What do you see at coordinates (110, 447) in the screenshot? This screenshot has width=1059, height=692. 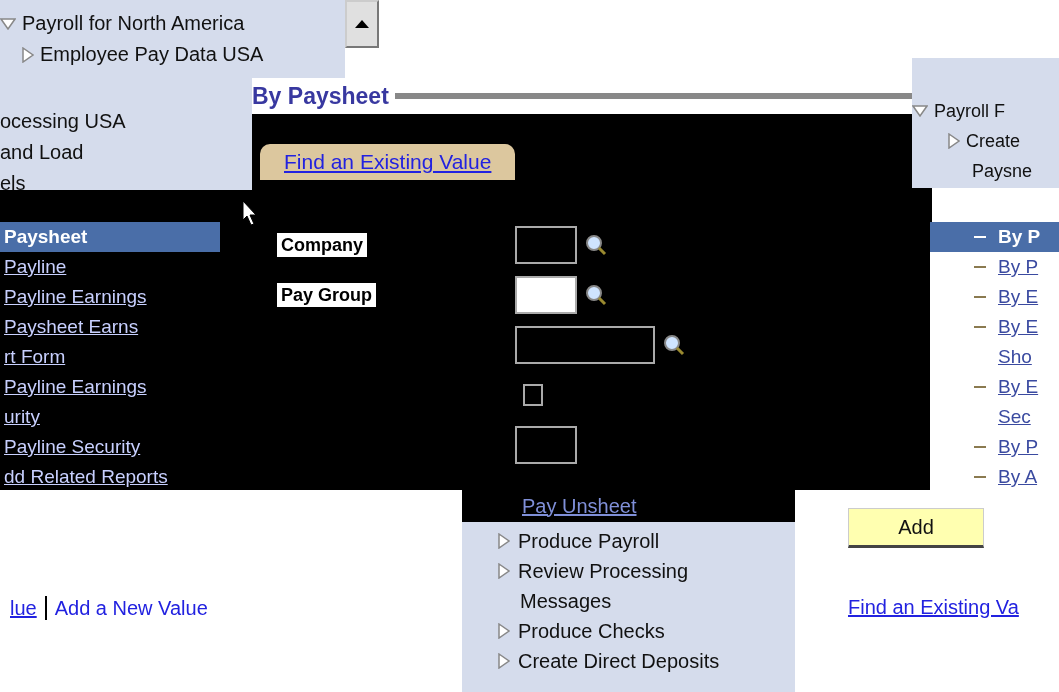 I see `menu-item: Payline Security` at bounding box center [110, 447].